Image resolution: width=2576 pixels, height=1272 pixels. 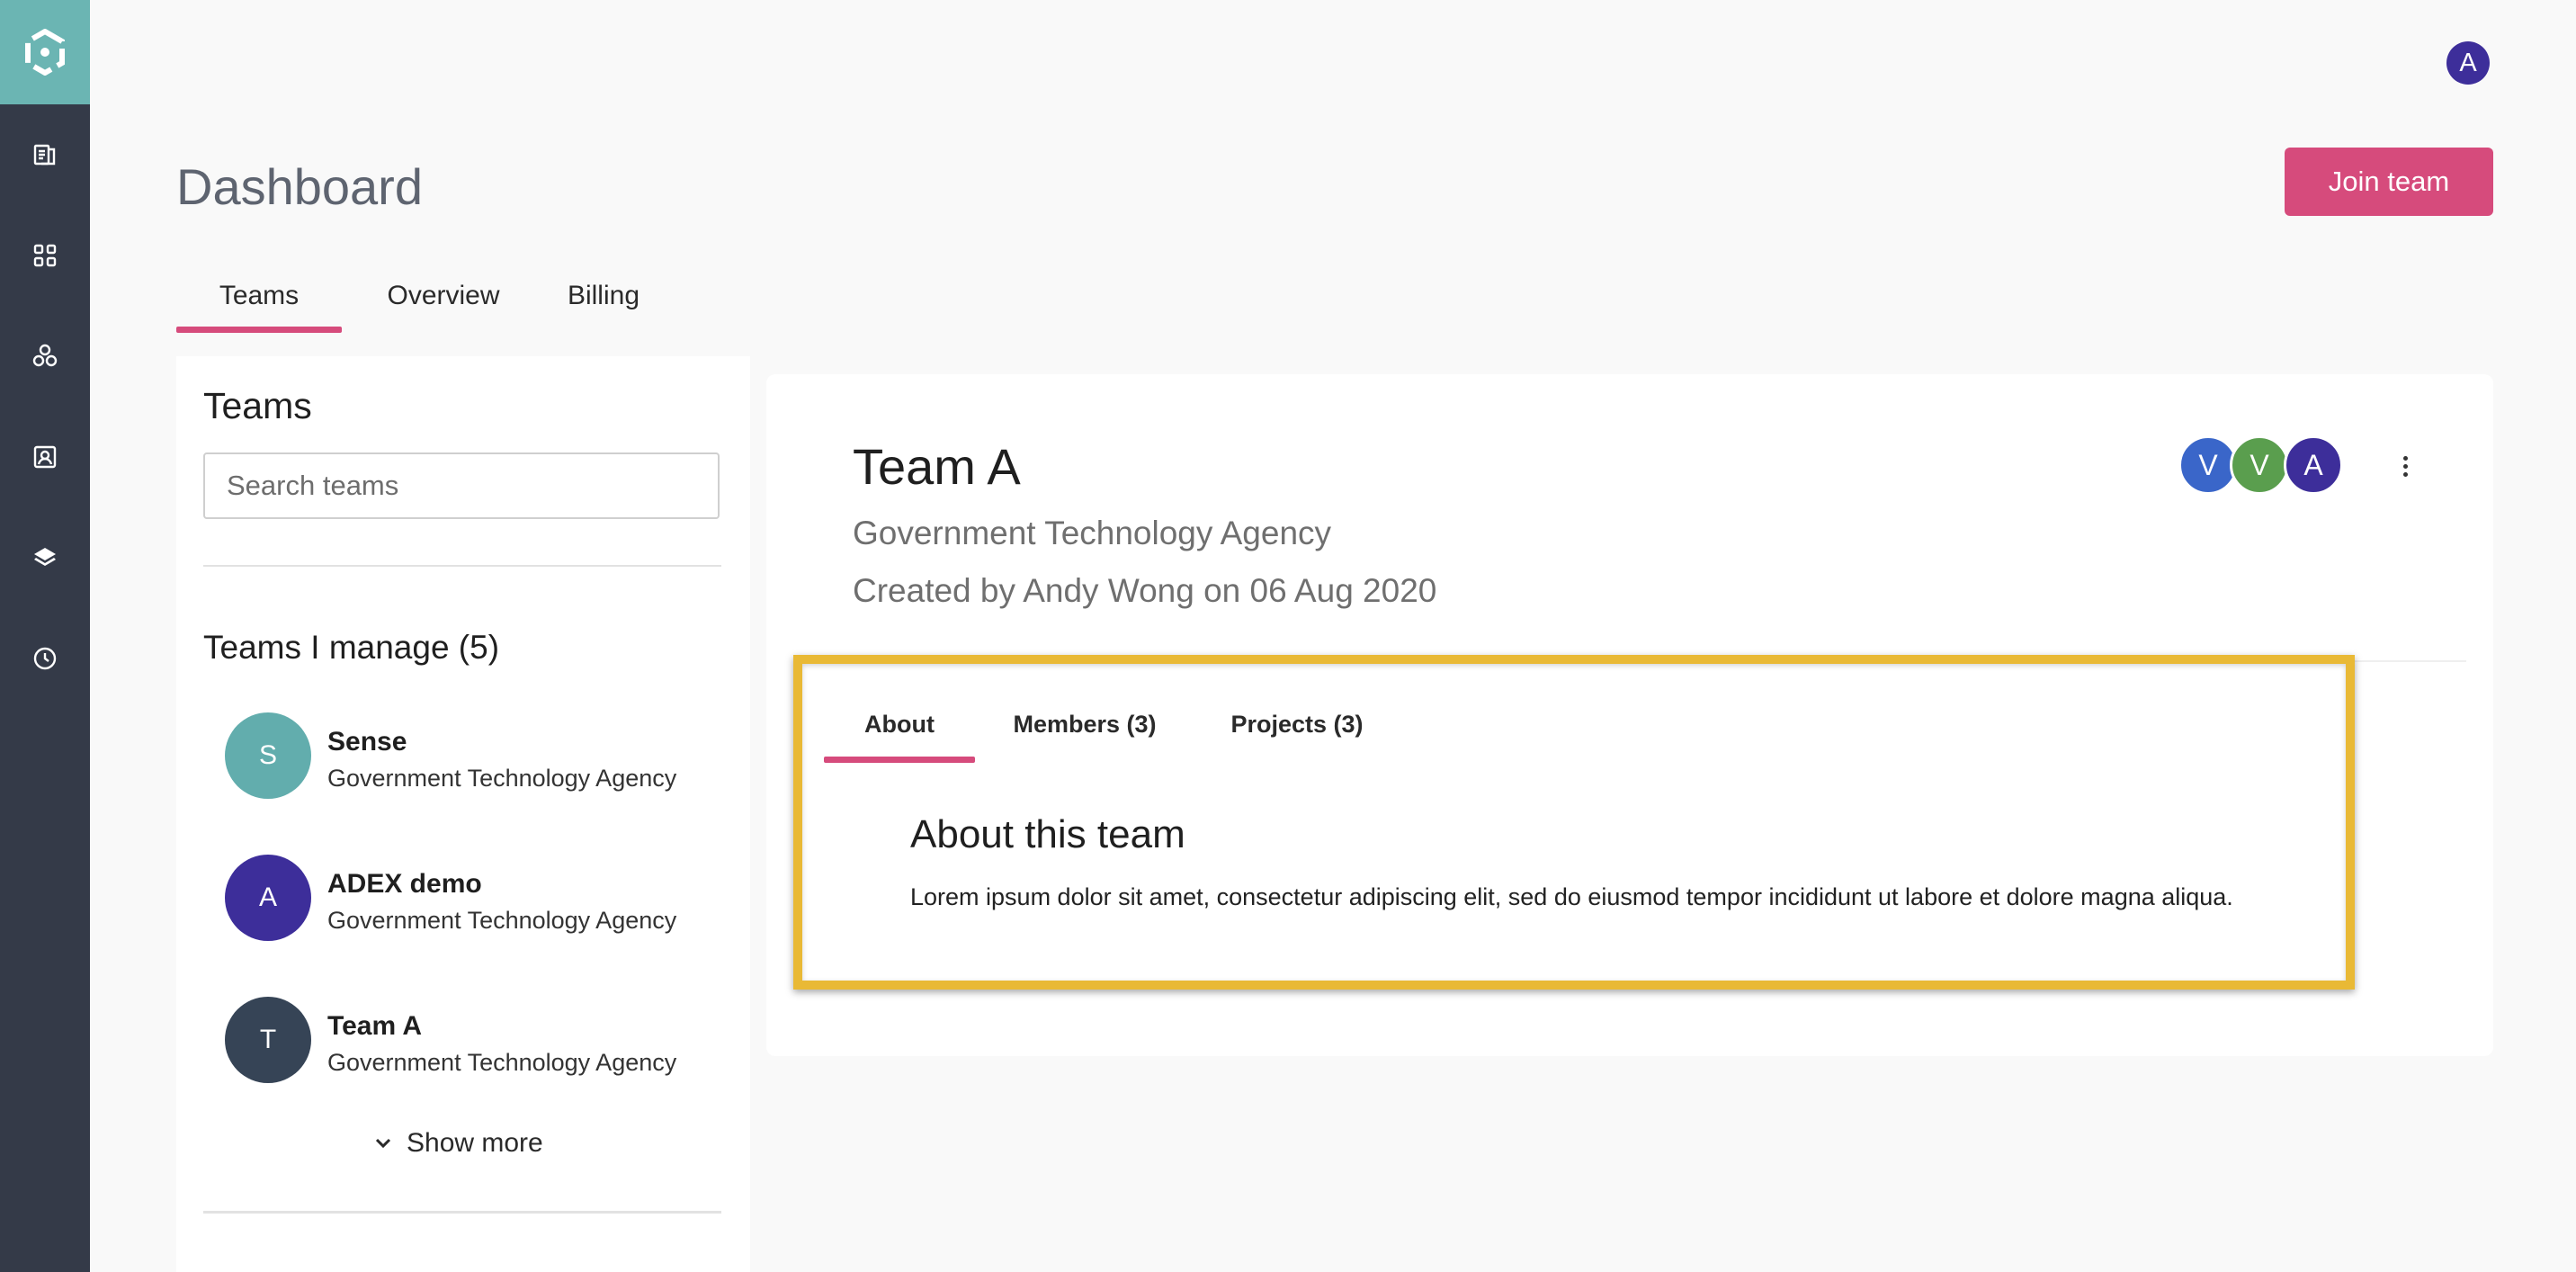 I want to click on app-logo, so click(x=45, y=52).